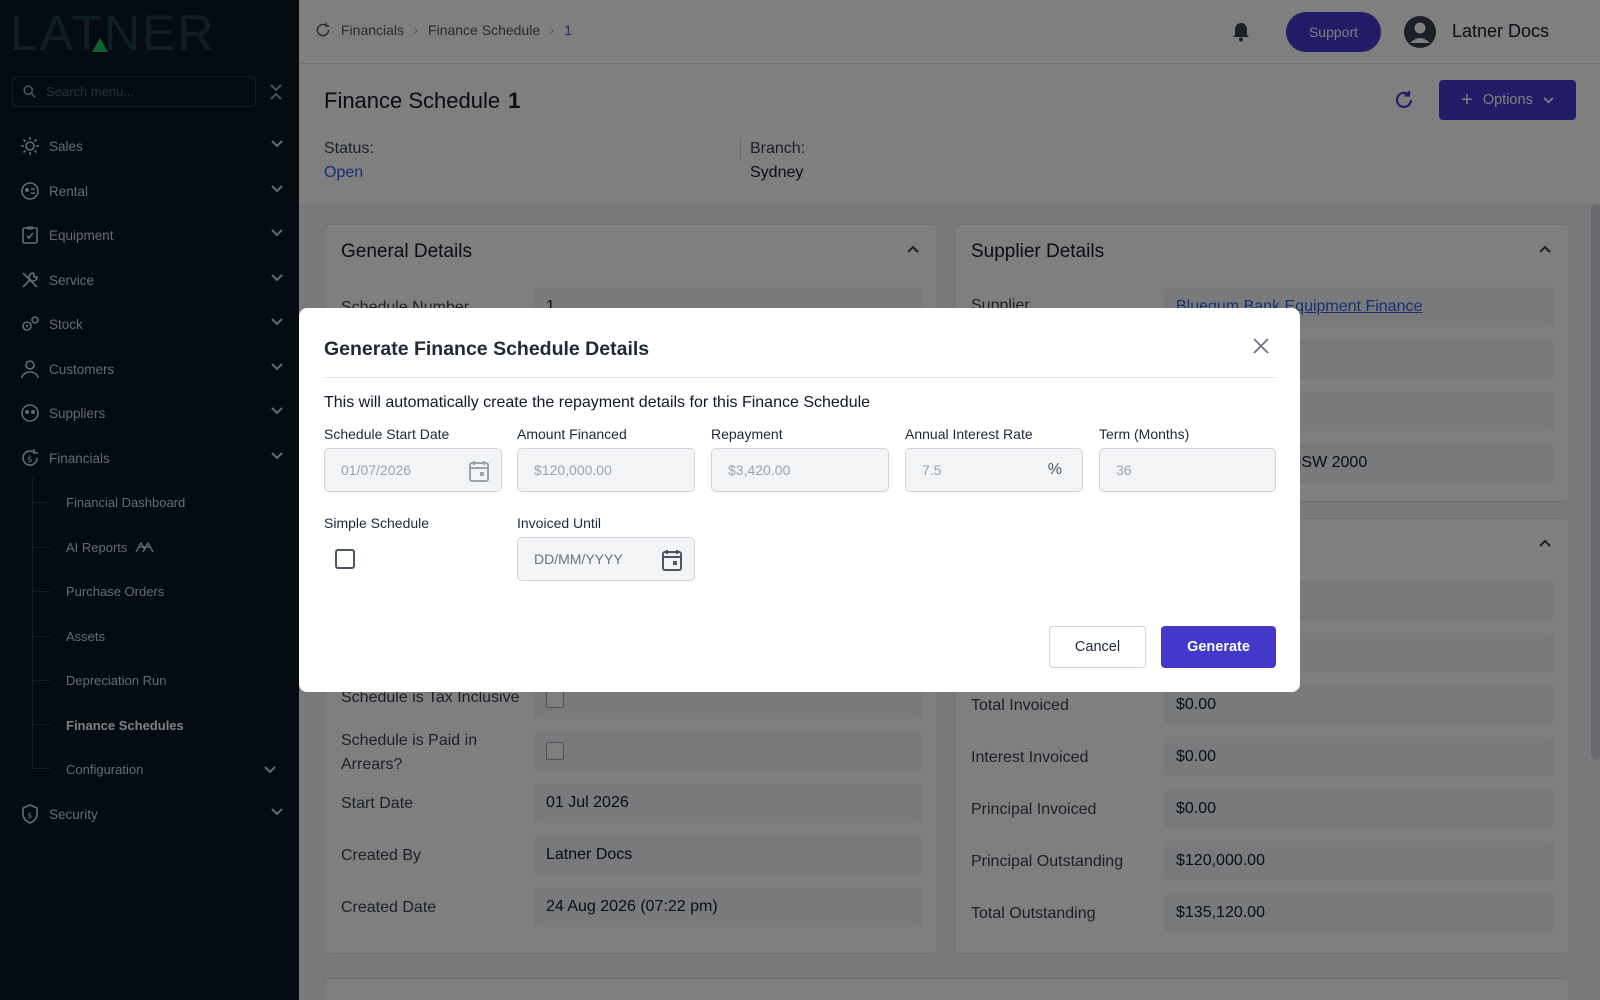  I want to click on modal-title: Generate Finance Schedule Details, so click(487, 349).